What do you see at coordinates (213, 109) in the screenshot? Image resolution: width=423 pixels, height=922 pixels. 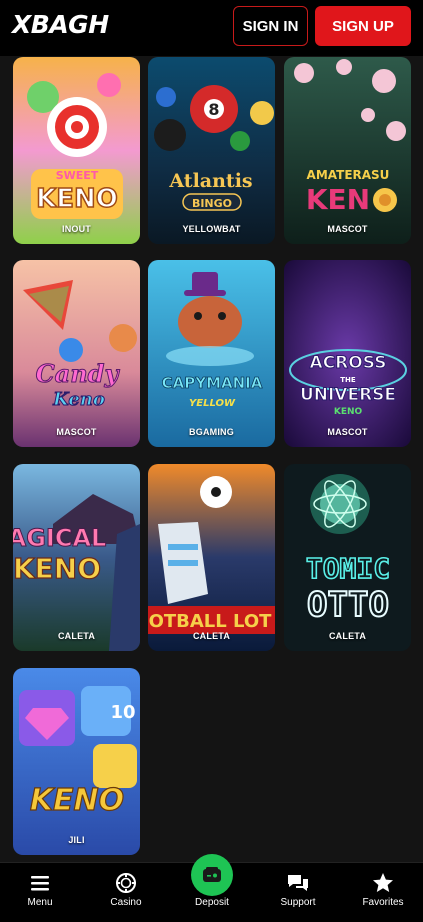 I see `svg-text: 8` at bounding box center [213, 109].